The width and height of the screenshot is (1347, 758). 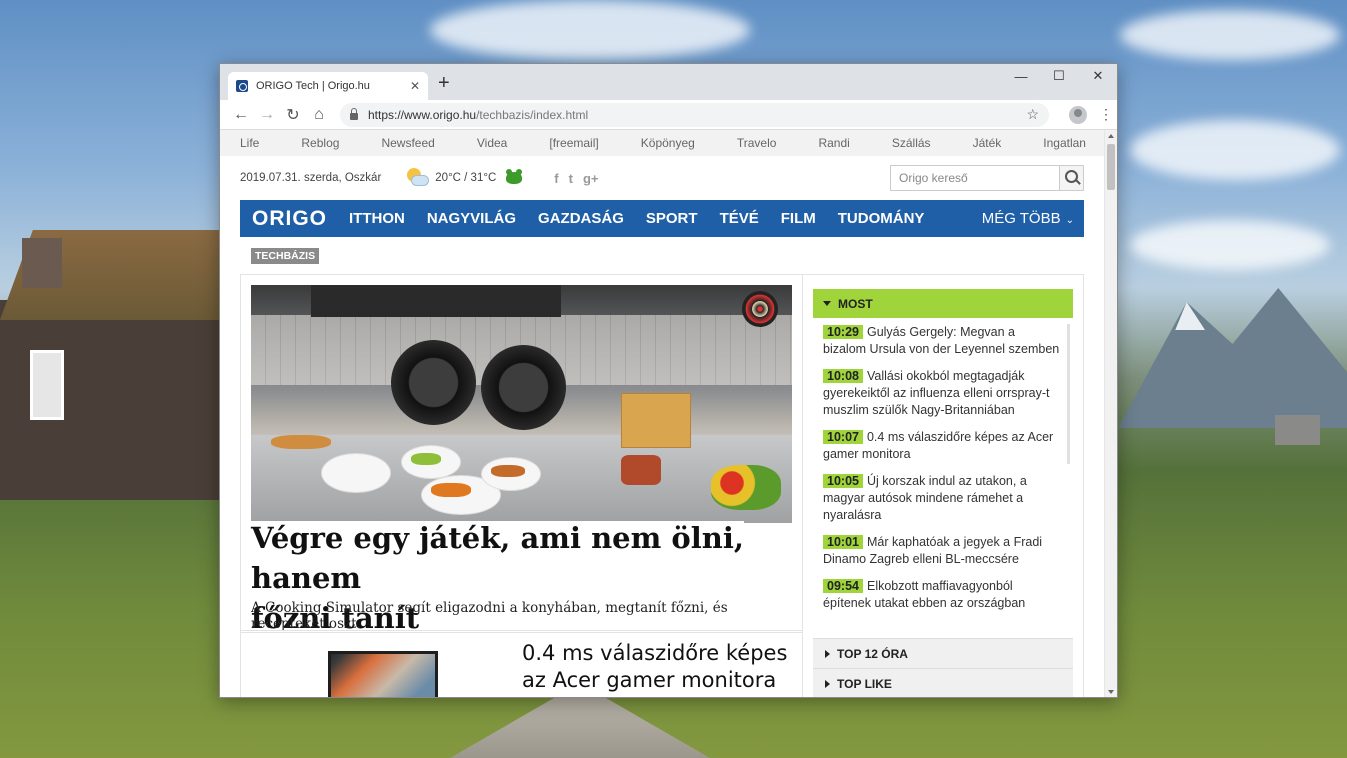 What do you see at coordinates (864, 683) in the screenshot?
I see `toplike-label: TOP LIKE` at bounding box center [864, 683].